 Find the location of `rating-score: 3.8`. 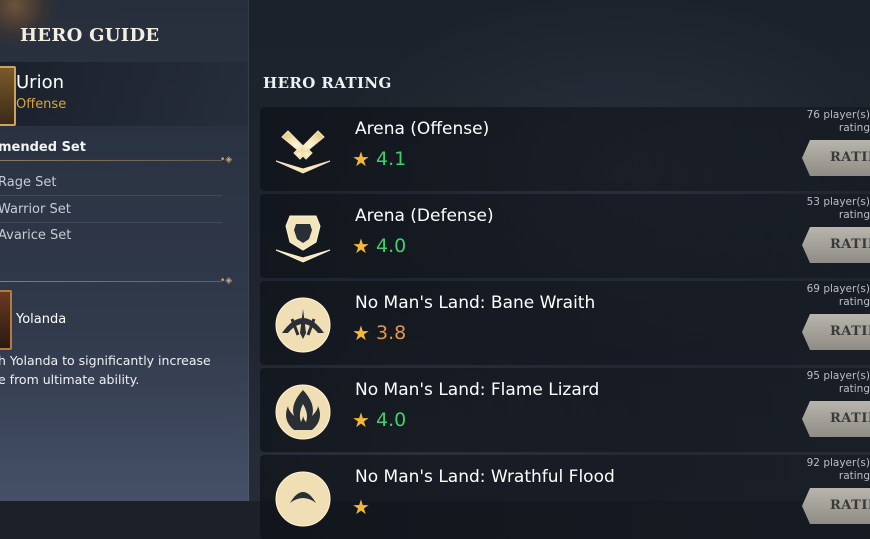

rating-score: 3.8 is located at coordinates (391, 333).